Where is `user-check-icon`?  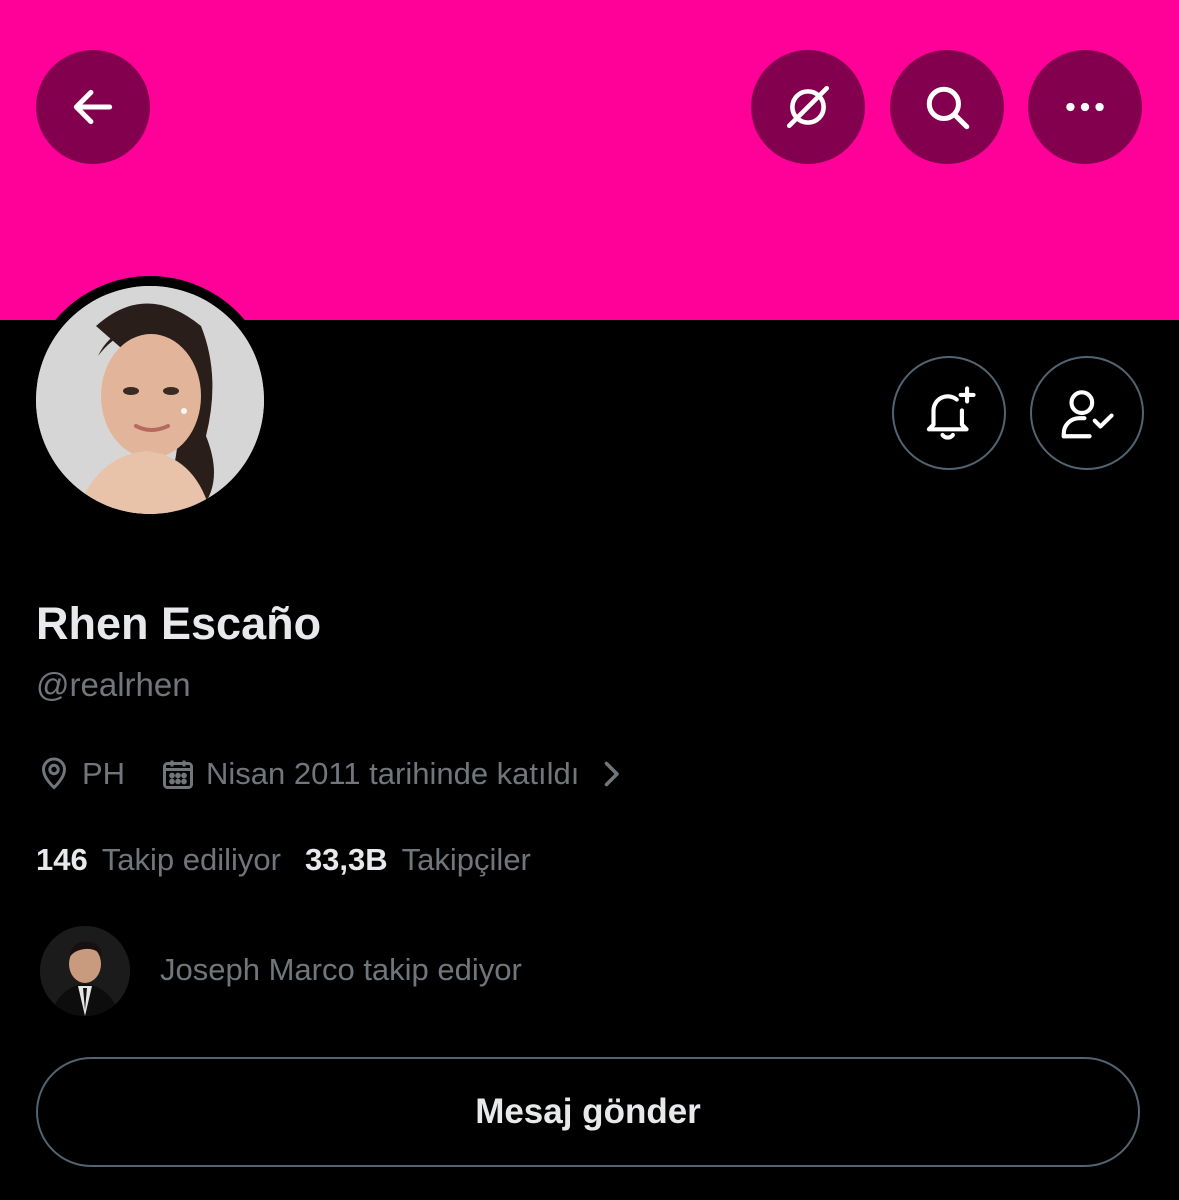
user-check-icon is located at coordinates (1087, 414).